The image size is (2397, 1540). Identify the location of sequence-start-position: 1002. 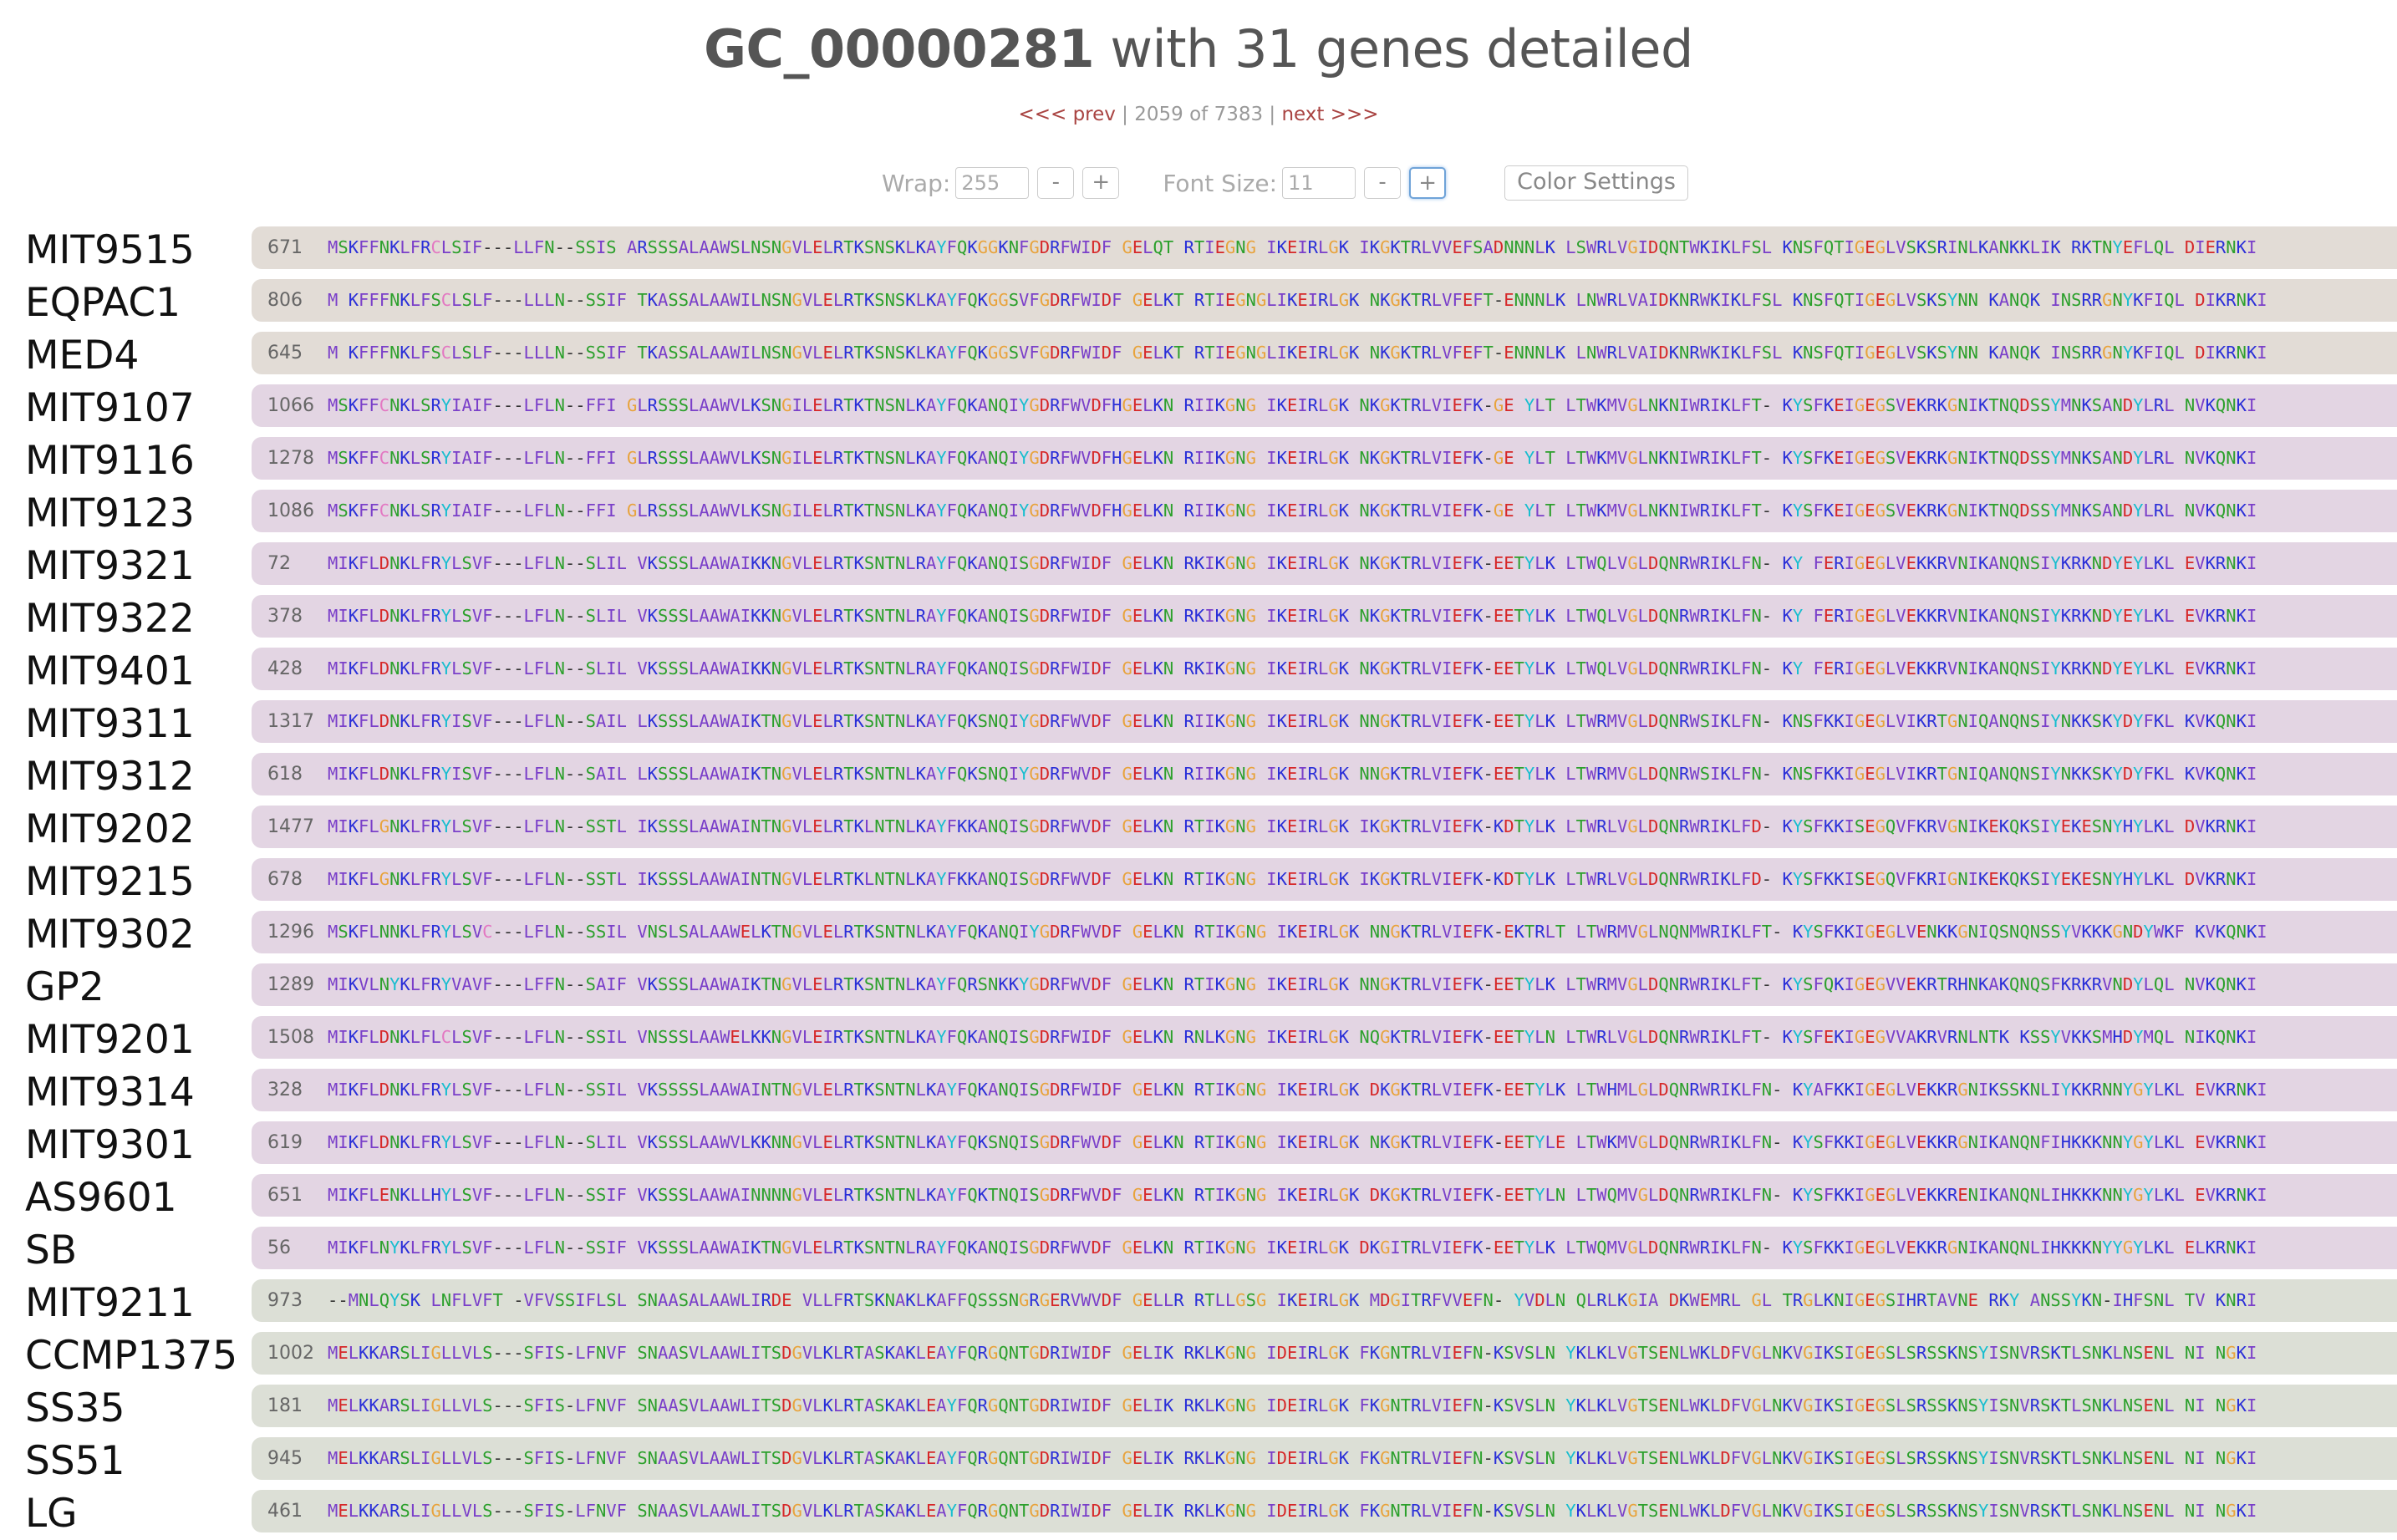
(290, 1353).